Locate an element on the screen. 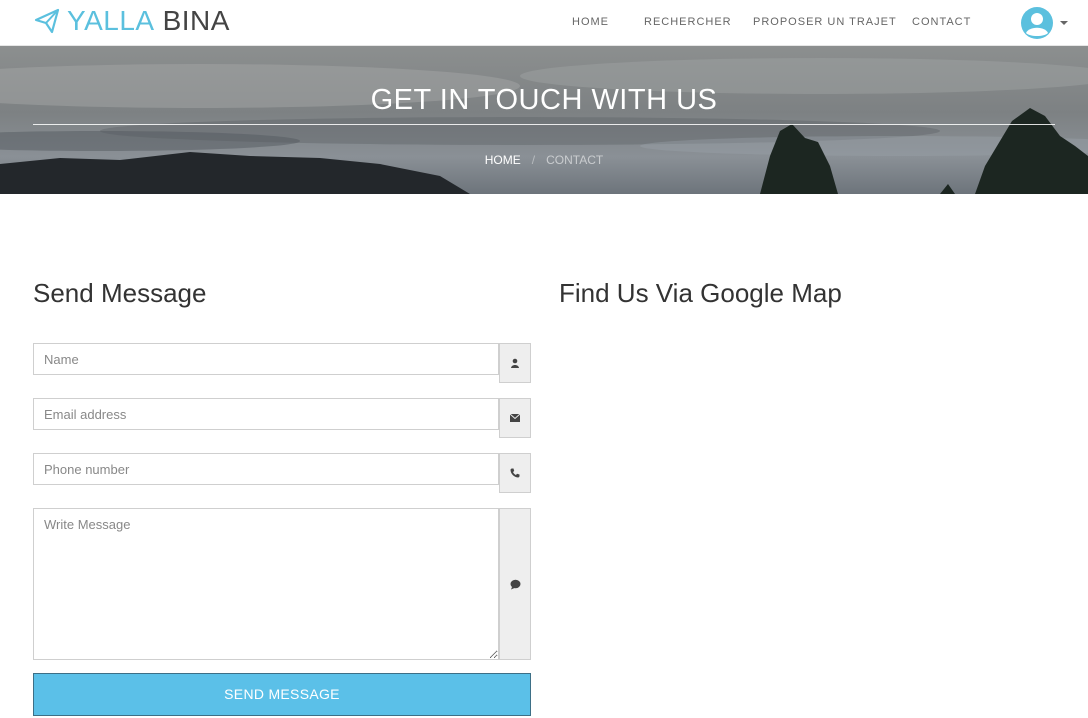  email-input is located at coordinates (266, 414).